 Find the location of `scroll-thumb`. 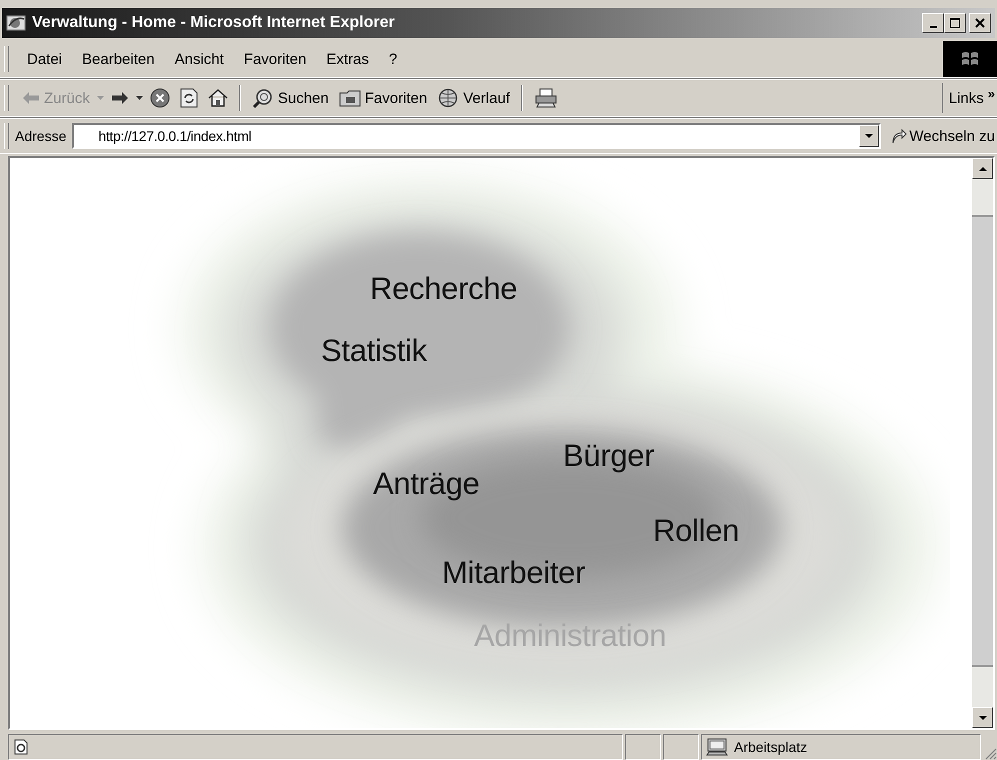

scroll-thumb is located at coordinates (982, 441).